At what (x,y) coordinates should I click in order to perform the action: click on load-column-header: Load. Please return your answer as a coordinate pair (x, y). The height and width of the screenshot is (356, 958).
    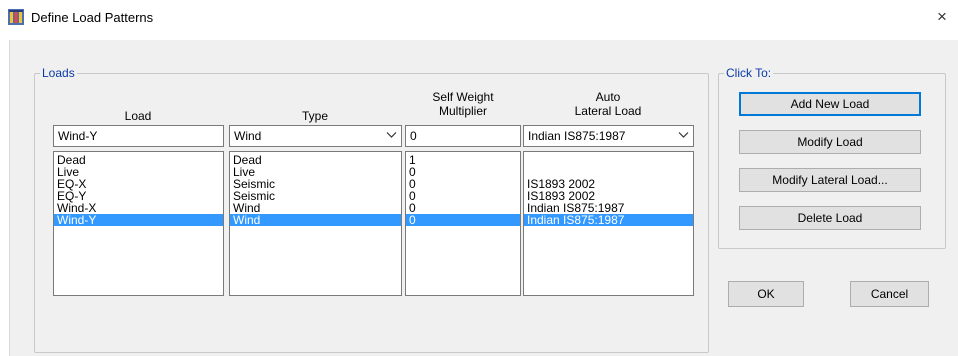
    Looking at the image, I should click on (138, 116).